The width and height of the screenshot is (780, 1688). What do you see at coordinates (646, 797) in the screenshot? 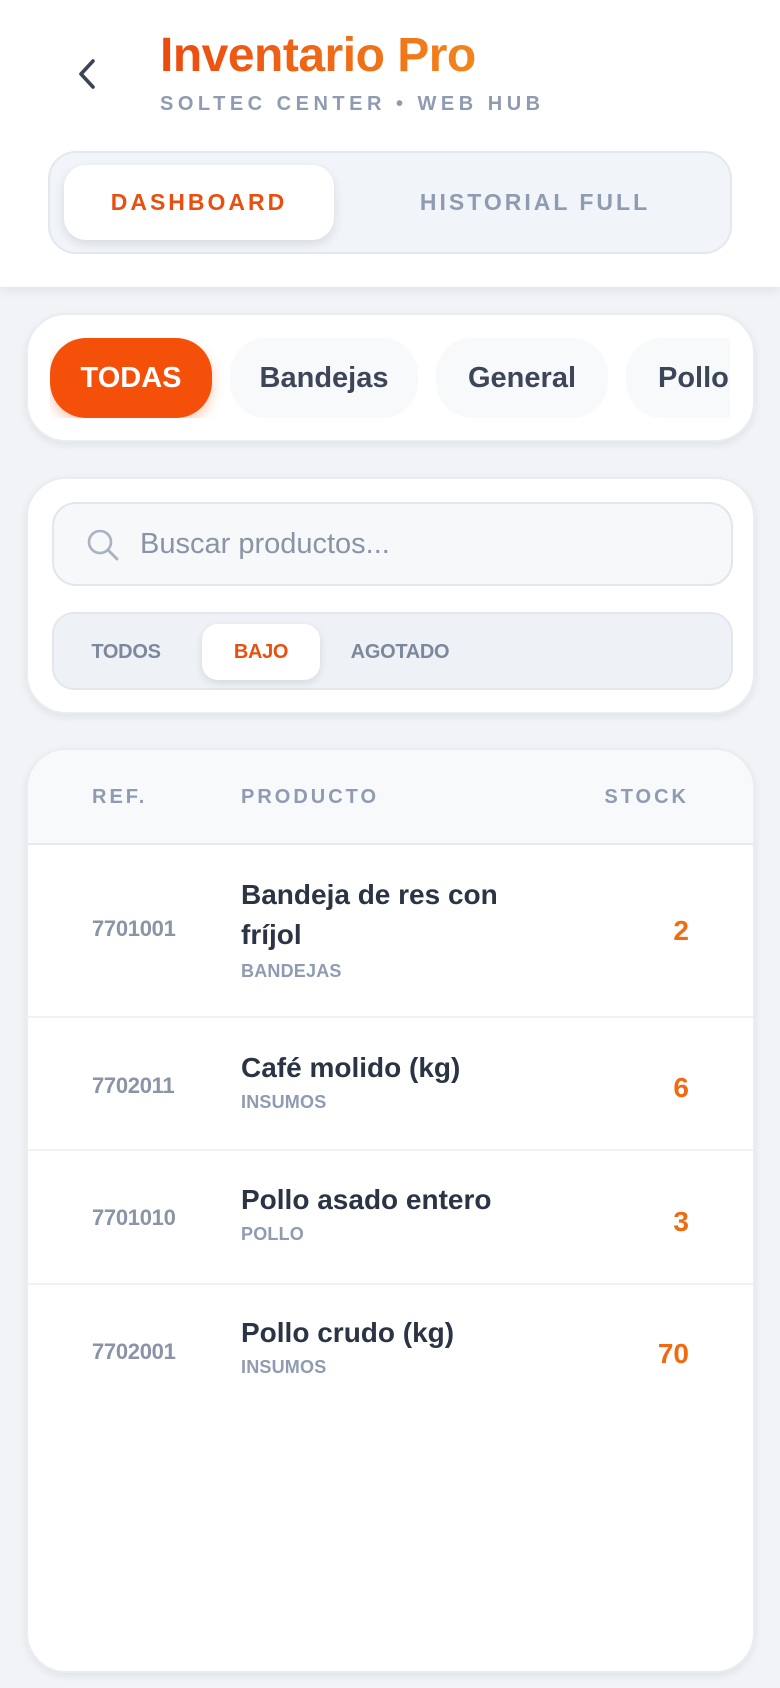
I see `column-header-stock: STOCK` at bounding box center [646, 797].